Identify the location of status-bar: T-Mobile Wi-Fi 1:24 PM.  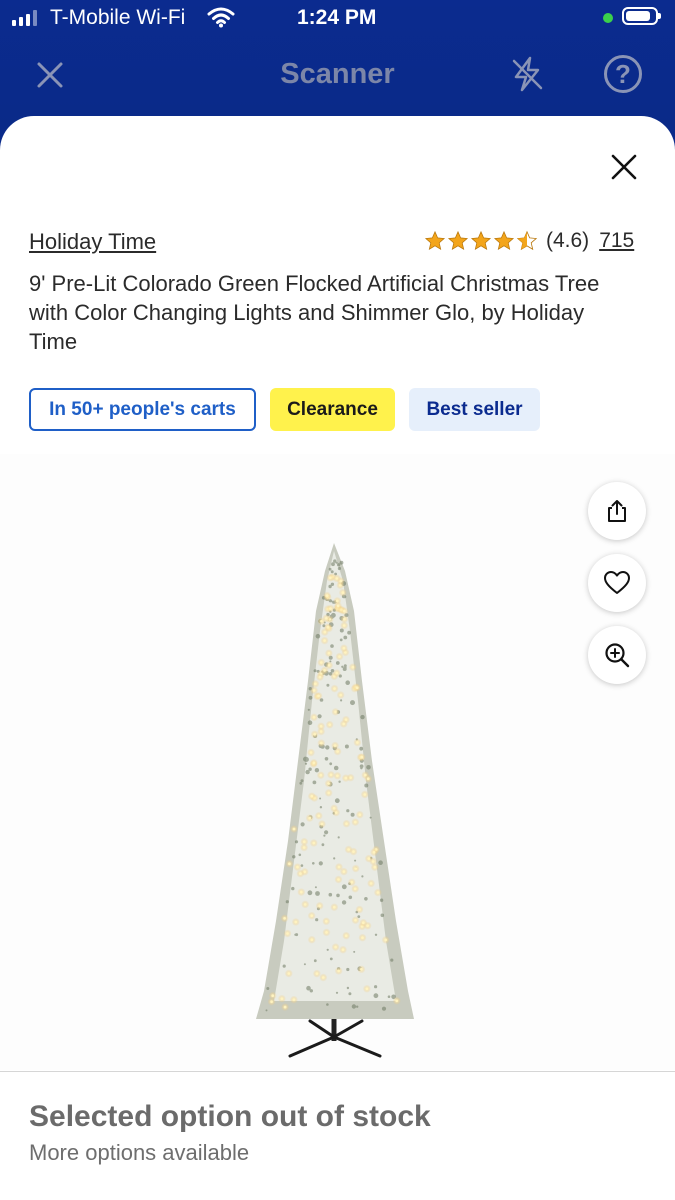
(337, 19).